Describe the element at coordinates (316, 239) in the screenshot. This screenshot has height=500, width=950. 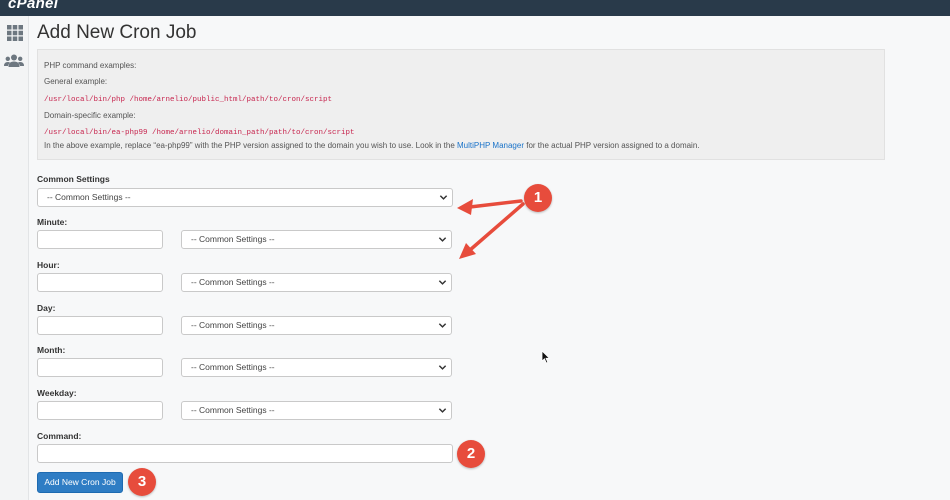
I see `minute-select: -- Common Settings --` at that location.